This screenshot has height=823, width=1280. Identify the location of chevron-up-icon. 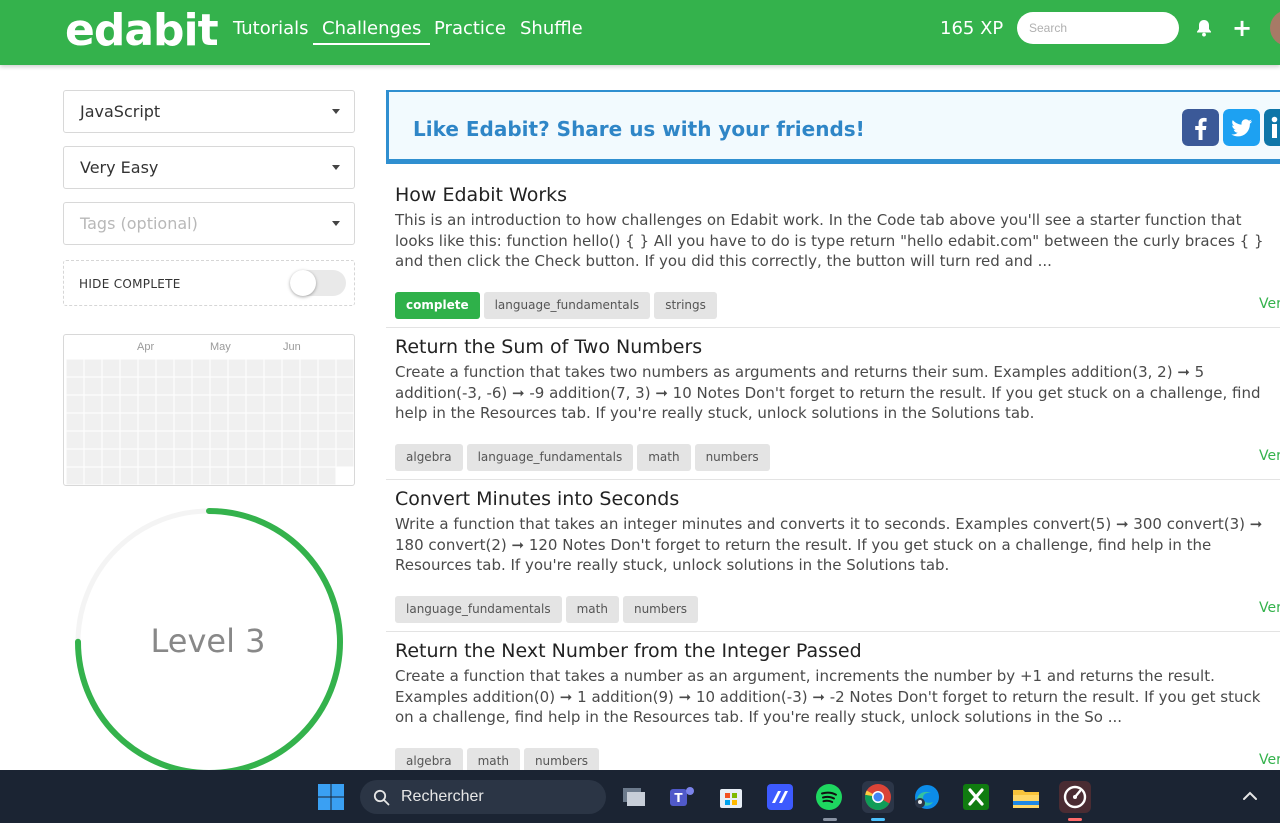
(1250, 796).